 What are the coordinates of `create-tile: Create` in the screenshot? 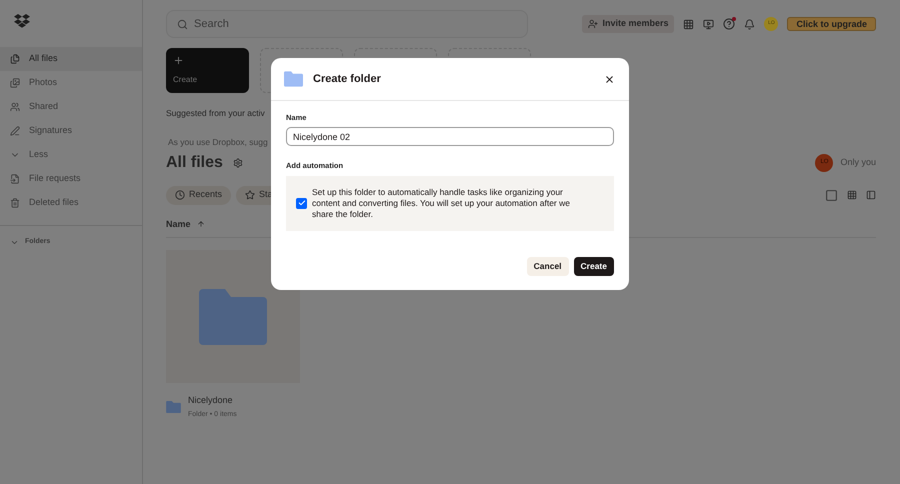 It's located at (207, 70).